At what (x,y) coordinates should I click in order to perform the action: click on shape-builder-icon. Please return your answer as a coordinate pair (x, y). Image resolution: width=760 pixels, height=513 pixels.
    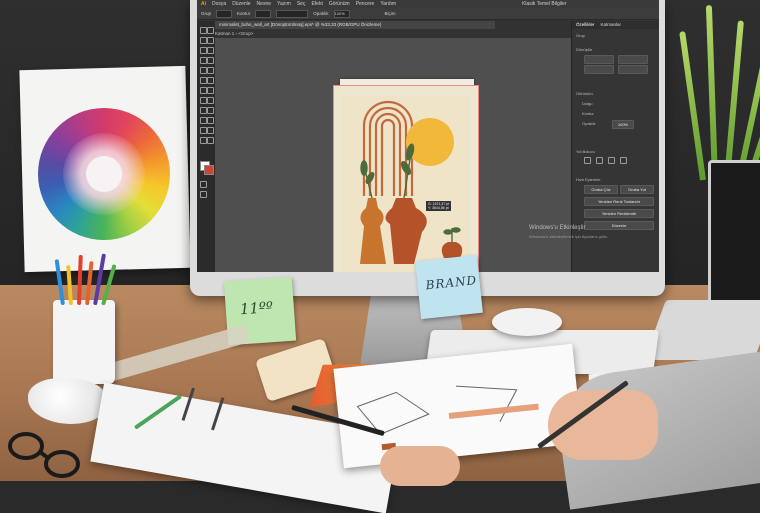
    Looking at the image, I should click on (203, 110).